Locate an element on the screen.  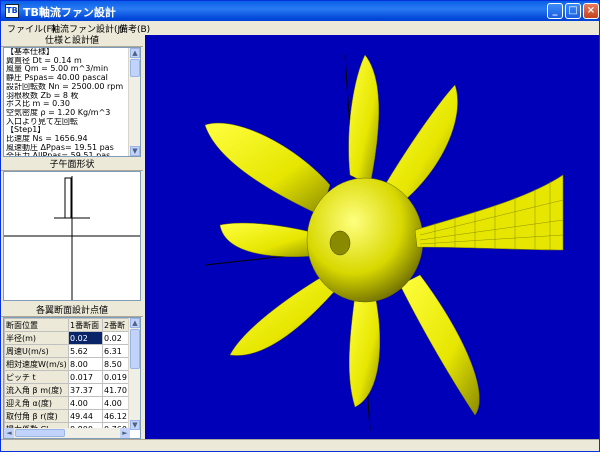
spec-line: 風量 Qm = 5.00 m^3/min is located at coordinates (57, 69).